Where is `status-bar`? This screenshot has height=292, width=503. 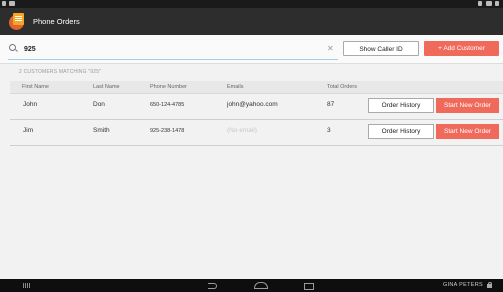
status-bar is located at coordinates (251, 4).